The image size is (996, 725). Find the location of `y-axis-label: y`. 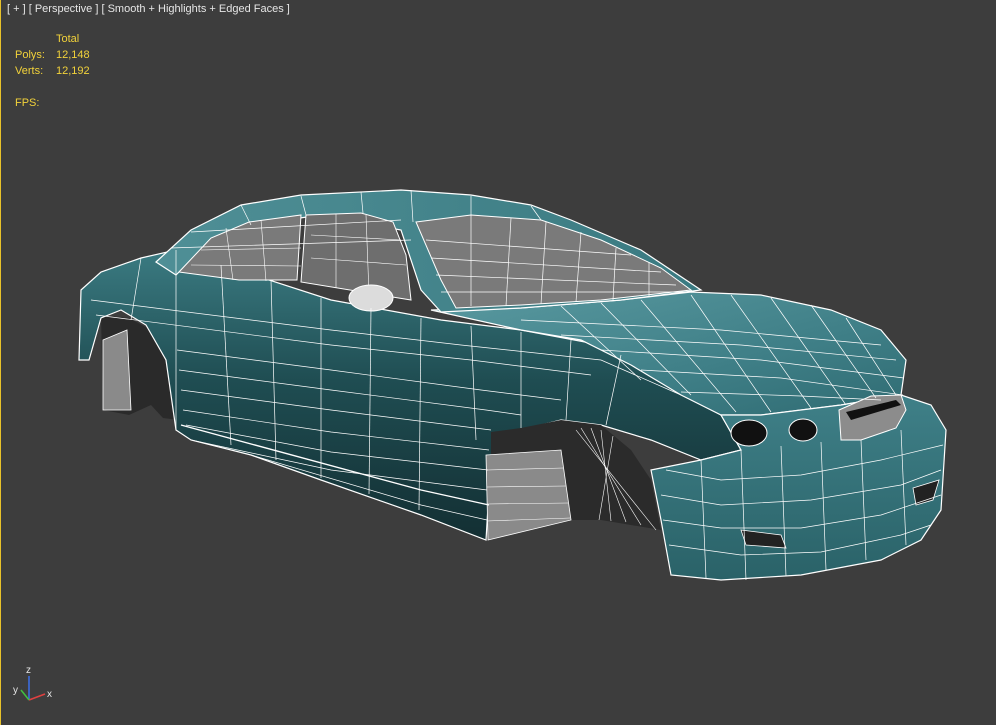

y-axis-label: y is located at coordinates (15, 690).